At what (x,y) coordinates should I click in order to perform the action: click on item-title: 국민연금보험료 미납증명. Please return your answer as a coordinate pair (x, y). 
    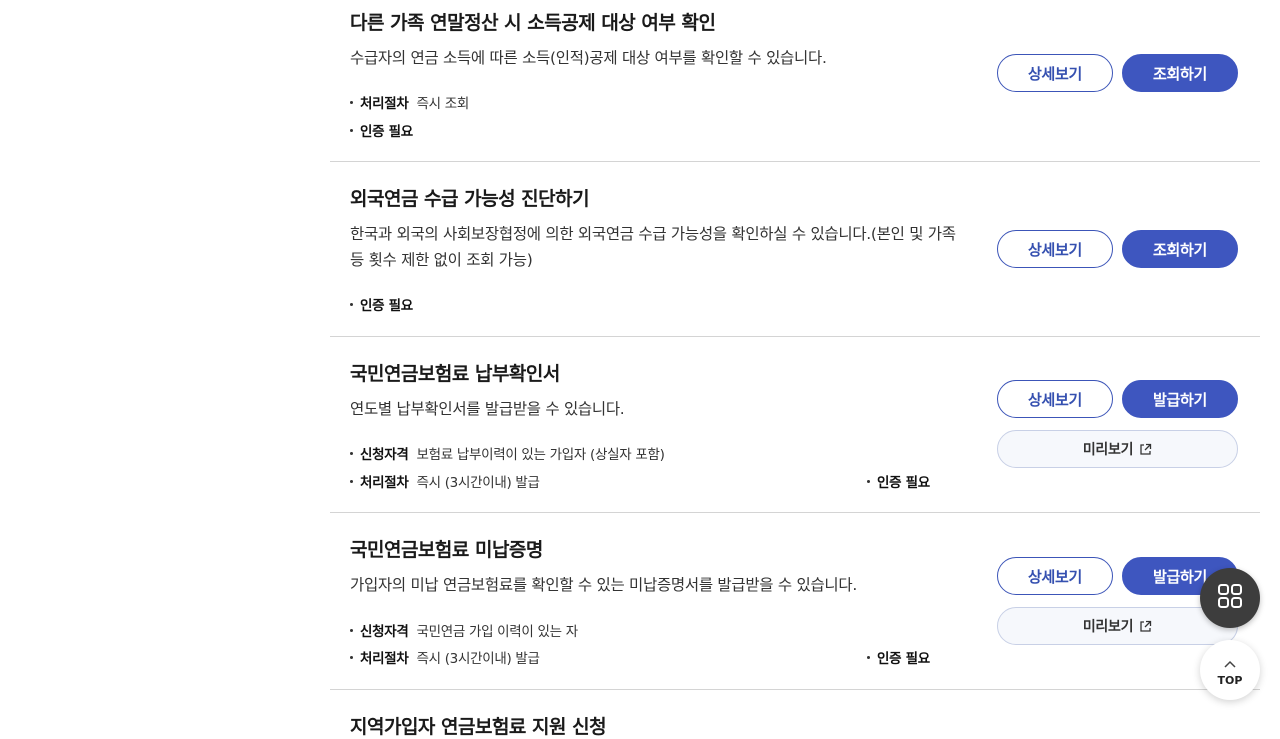
    Looking at the image, I should click on (446, 550).